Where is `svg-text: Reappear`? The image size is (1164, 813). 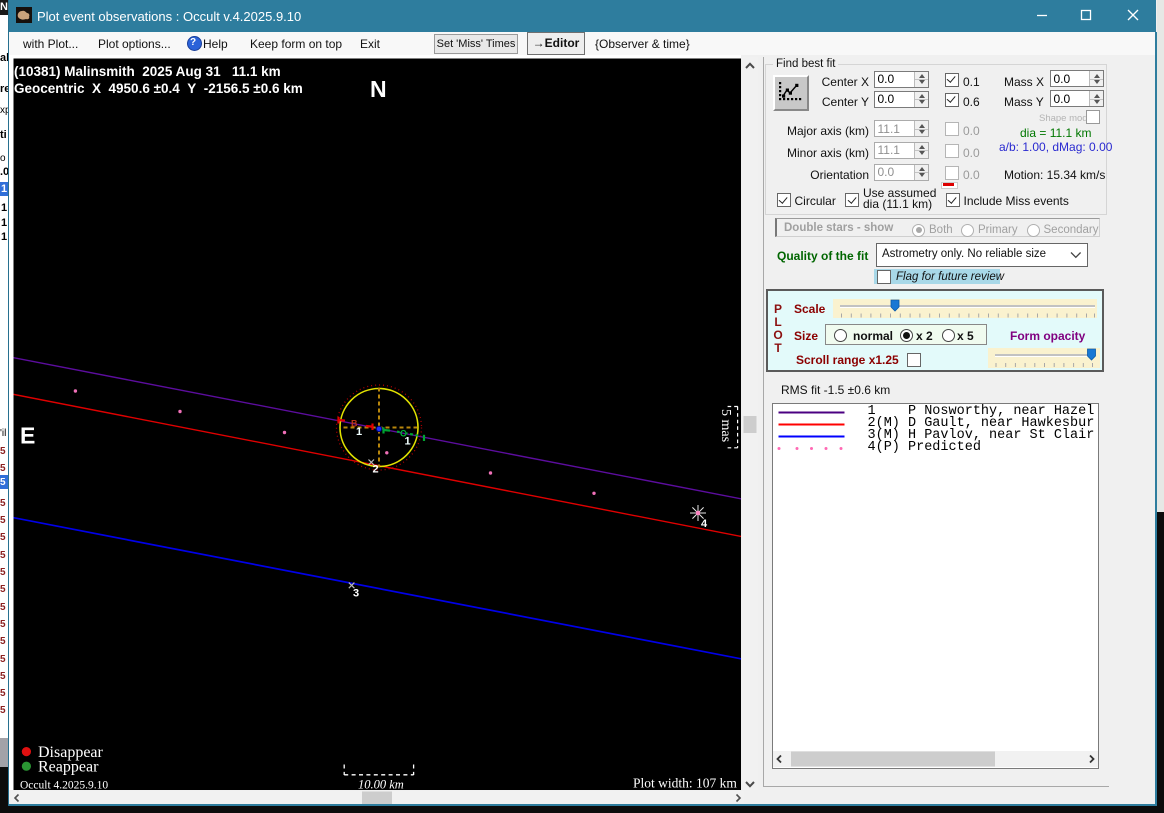 svg-text: Reappear is located at coordinates (68, 767).